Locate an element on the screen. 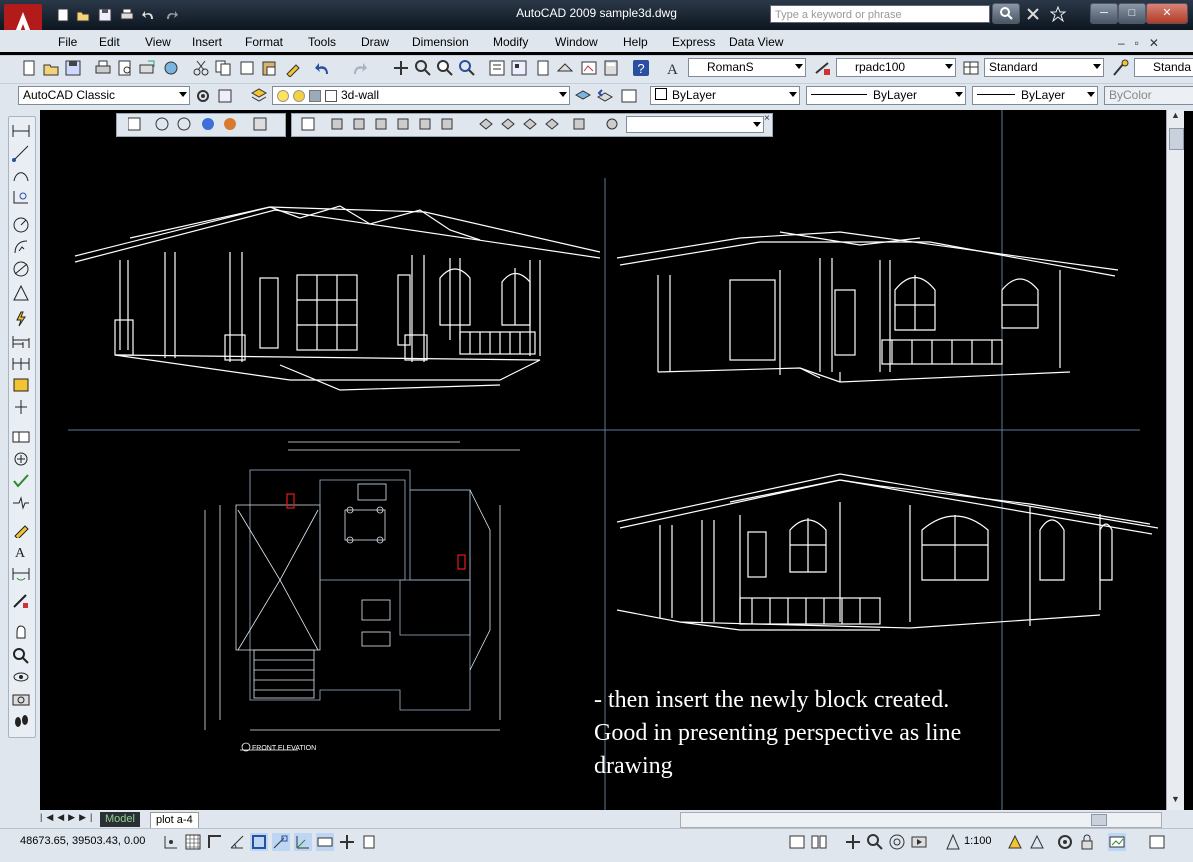 This screenshot has height=862, width=1193. object-snap-icon is located at coordinates (259, 842).